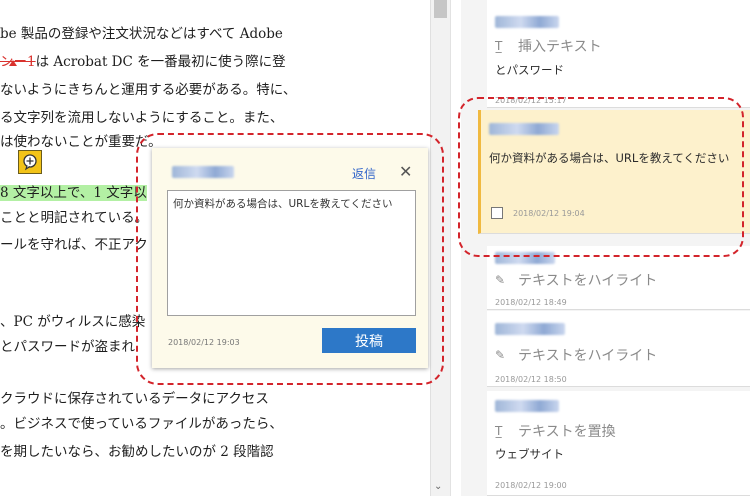 Image resolution: width=750 pixels, height=496 pixels. What do you see at coordinates (531, 100) in the screenshot?
I see `comment-date: 2018/02/12 15:17` at bounding box center [531, 100].